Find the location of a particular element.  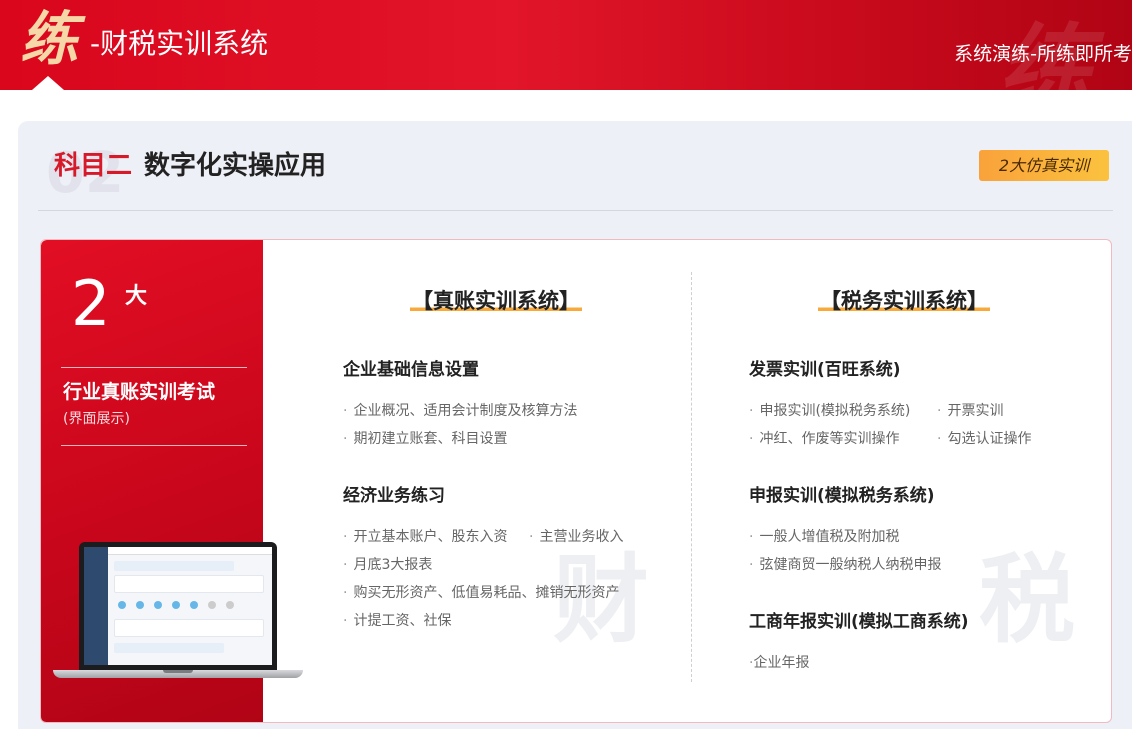

system-title: 【真账实训系统】 is located at coordinates (496, 301).